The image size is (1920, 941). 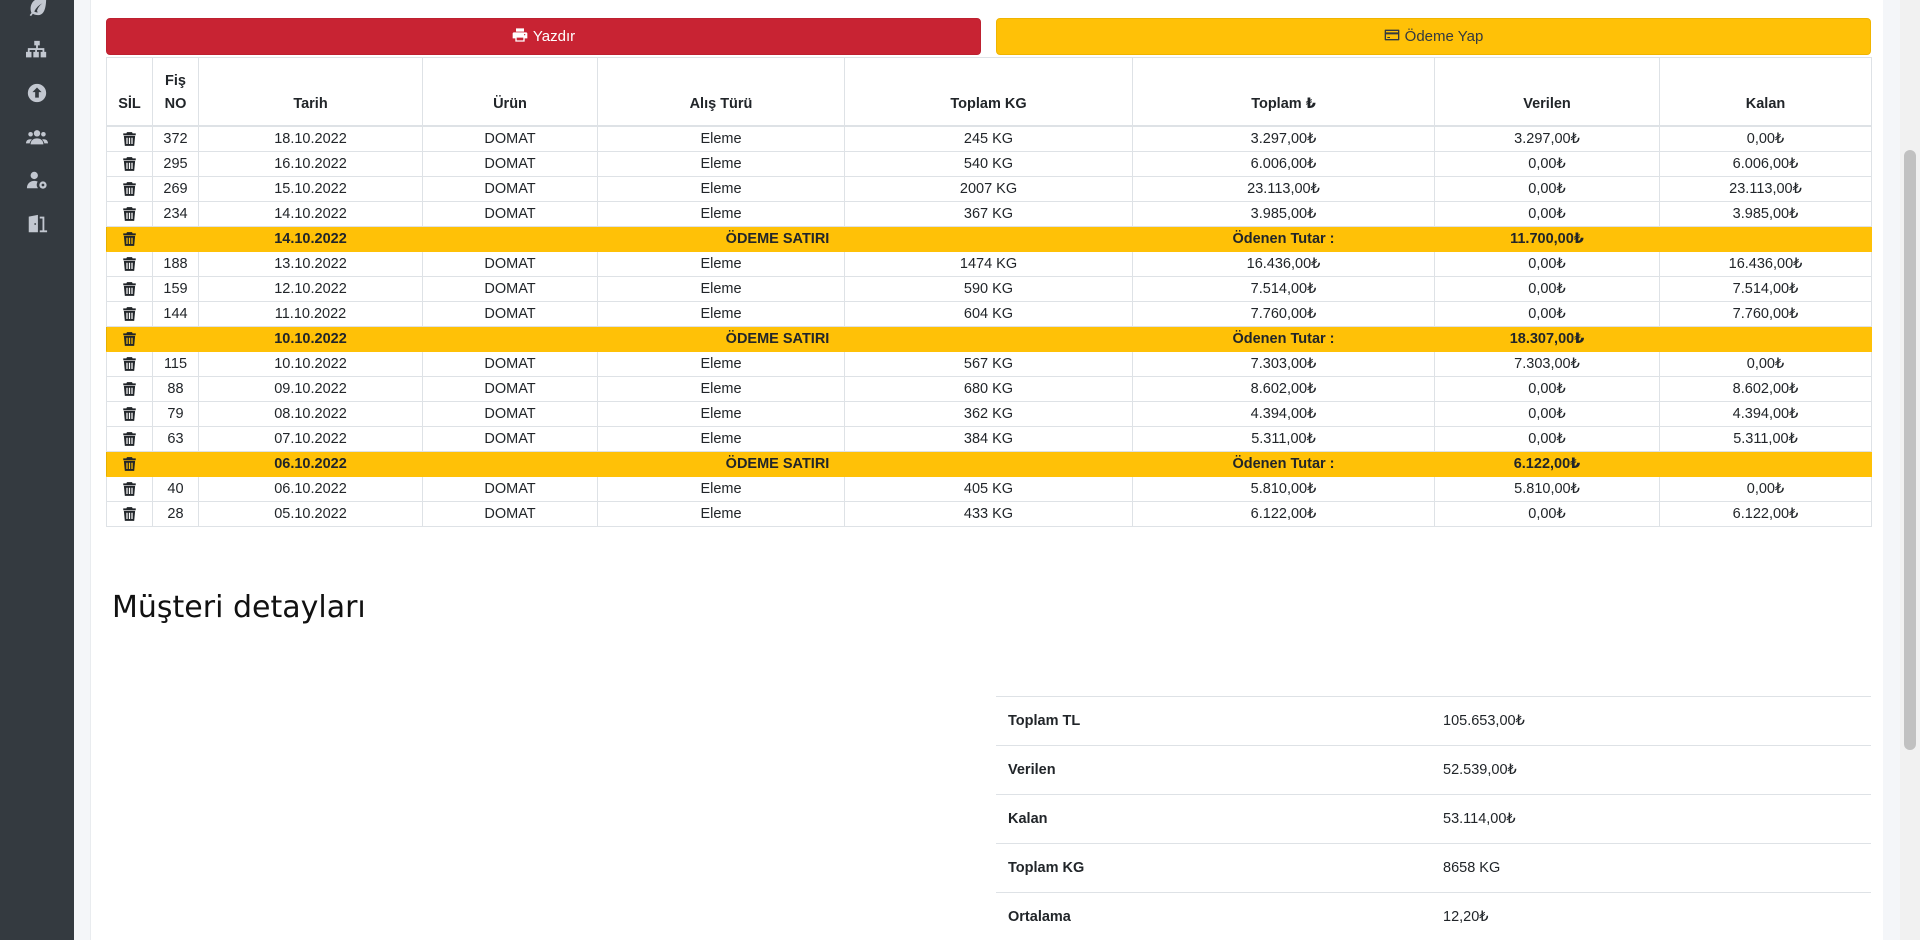 I want to click on total-tl: 16.436,00₺, so click(x=1284, y=264).